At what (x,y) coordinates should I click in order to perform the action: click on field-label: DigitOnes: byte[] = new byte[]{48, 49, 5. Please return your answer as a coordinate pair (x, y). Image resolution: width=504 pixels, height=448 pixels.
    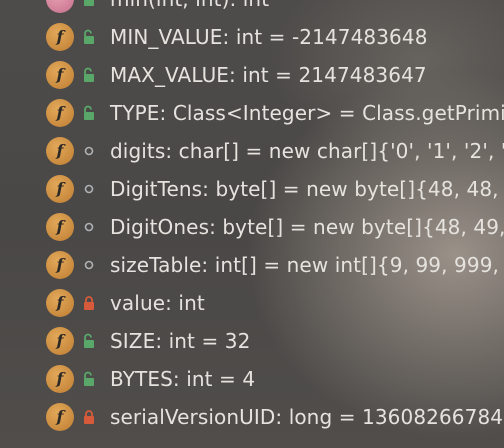
    Looking at the image, I should click on (307, 227).